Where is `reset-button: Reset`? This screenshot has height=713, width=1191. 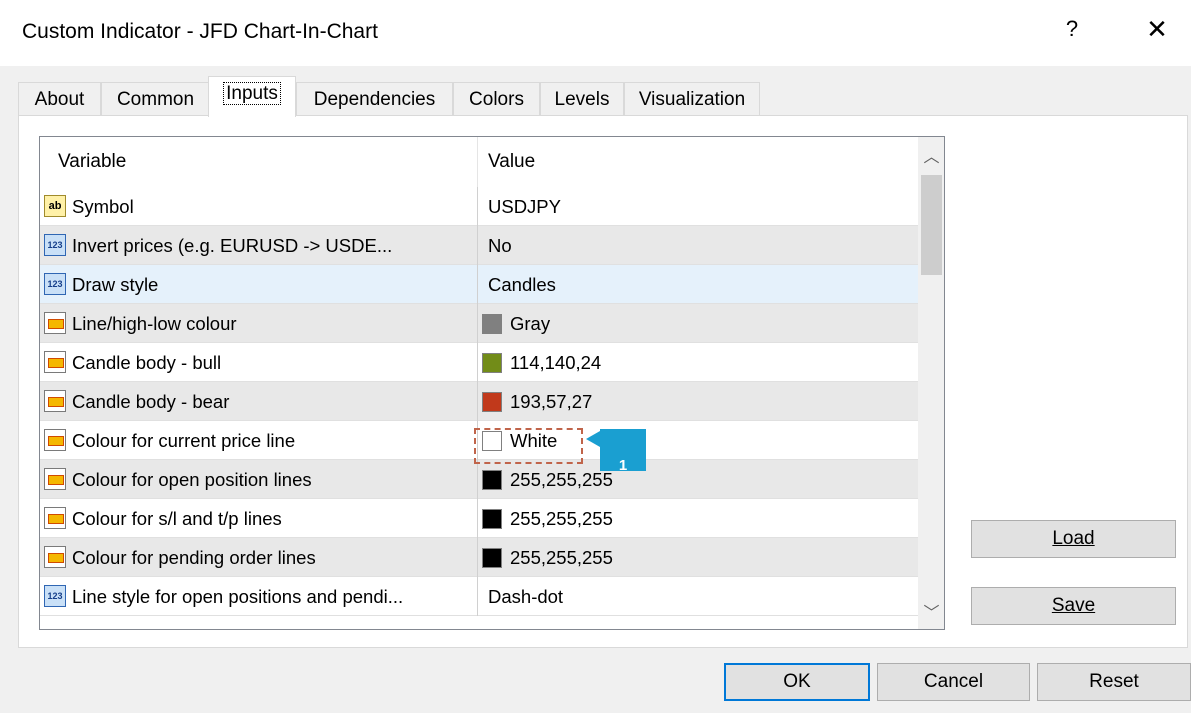
reset-button: Reset is located at coordinates (1114, 682).